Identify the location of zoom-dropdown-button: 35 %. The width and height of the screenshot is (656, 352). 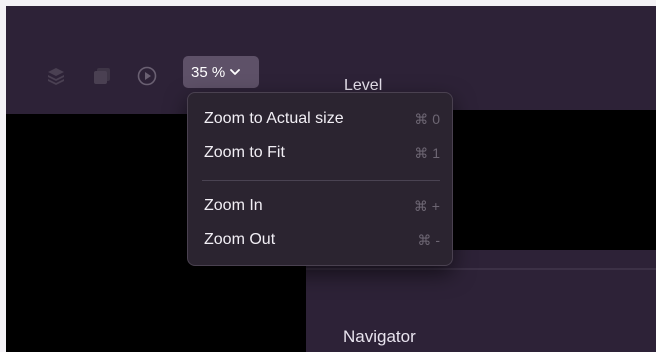
(221, 72).